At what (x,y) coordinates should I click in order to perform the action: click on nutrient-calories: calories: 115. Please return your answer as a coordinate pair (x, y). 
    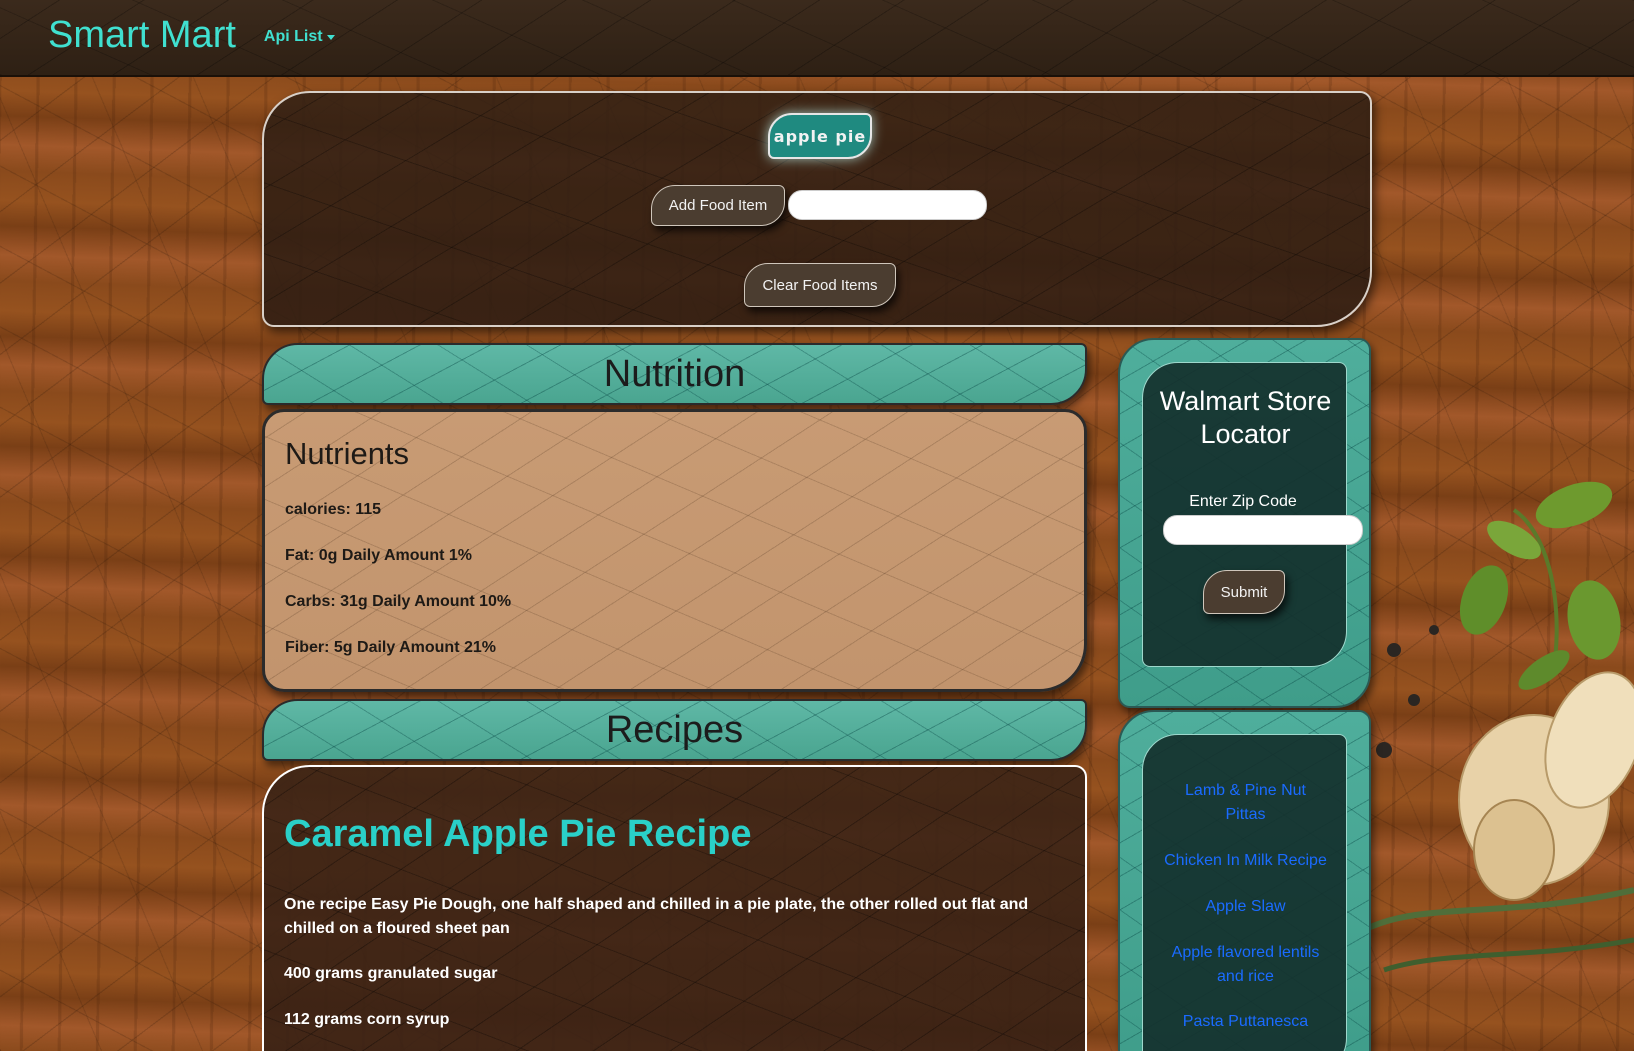
    Looking at the image, I should click on (333, 509).